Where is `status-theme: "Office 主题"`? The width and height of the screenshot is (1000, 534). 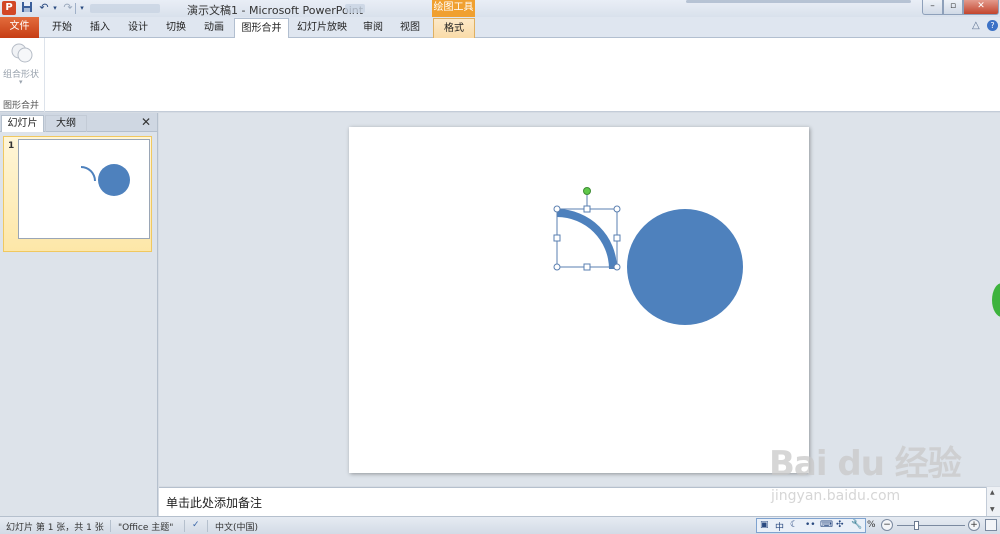 status-theme: "Office 主题" is located at coordinates (145, 526).